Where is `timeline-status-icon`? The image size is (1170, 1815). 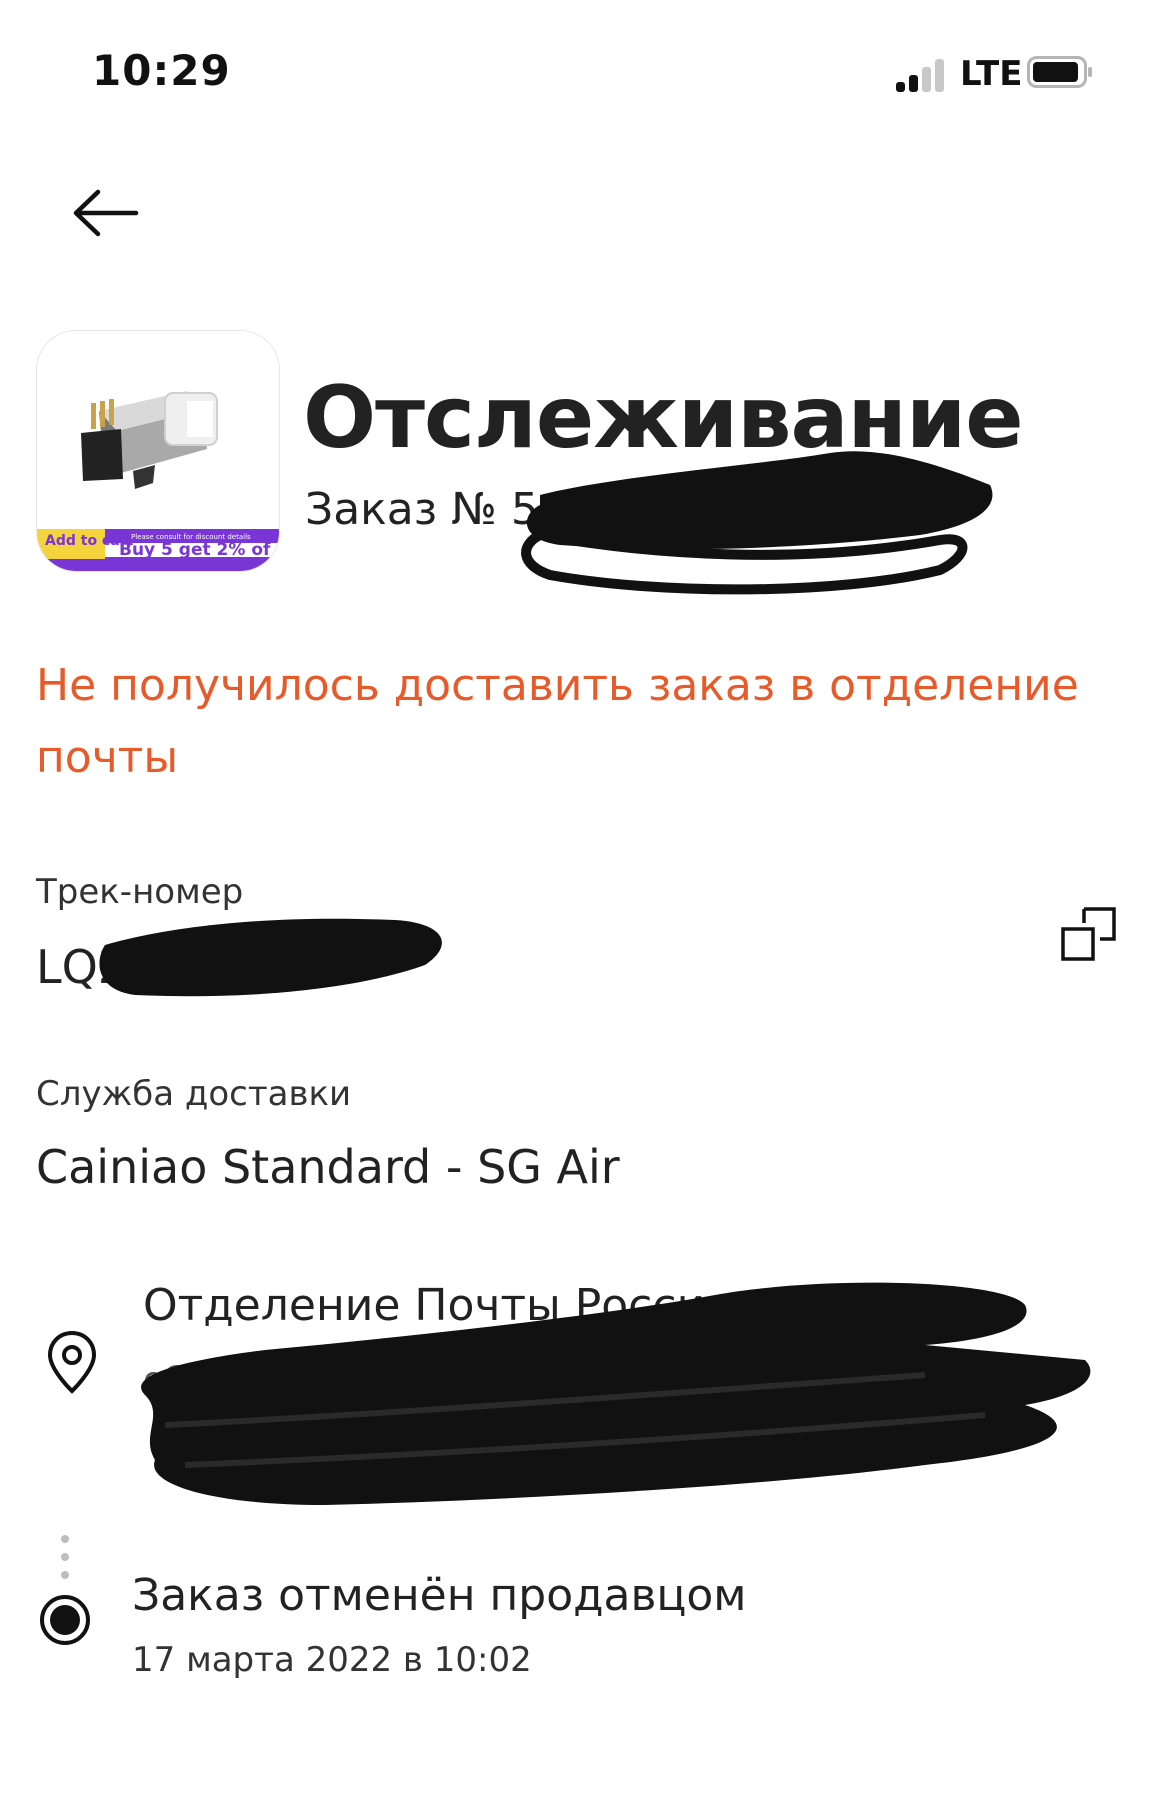
timeline-status-icon is located at coordinates (65, 1620).